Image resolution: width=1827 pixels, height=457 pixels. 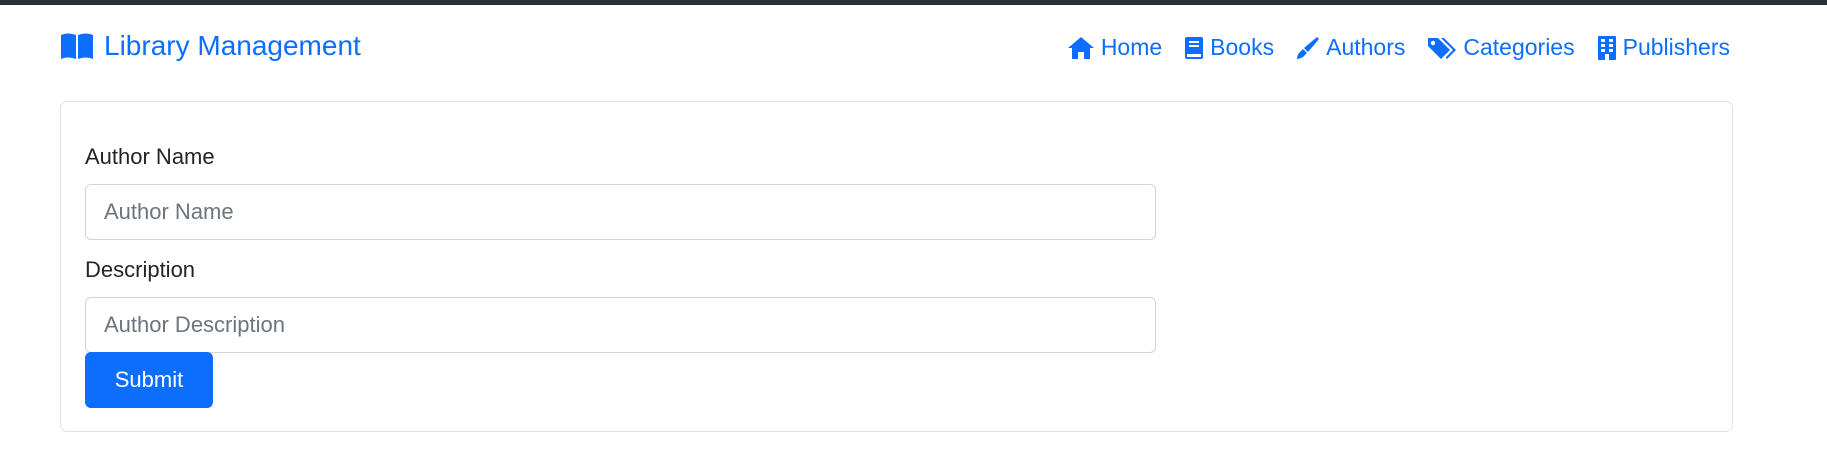 What do you see at coordinates (1242, 47) in the screenshot?
I see `nav-books-label: Books` at bounding box center [1242, 47].